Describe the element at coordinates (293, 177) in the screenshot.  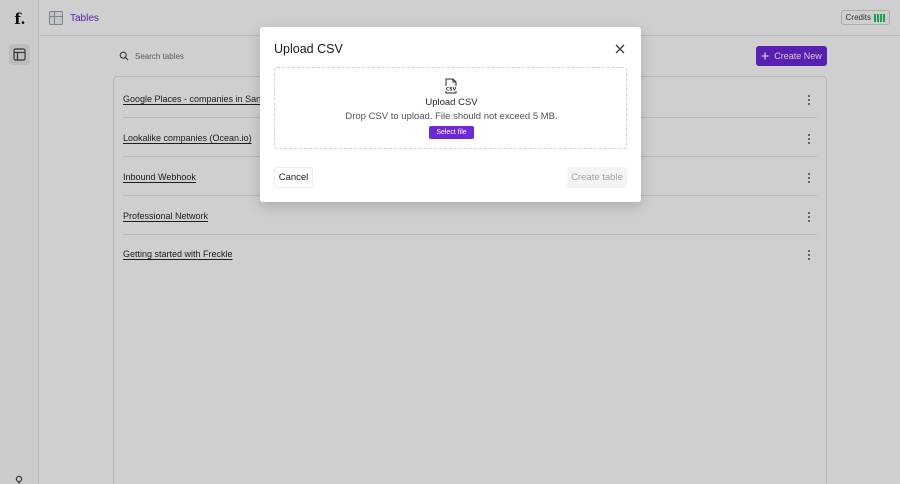
I see `cancel-button: Cancel` at that location.